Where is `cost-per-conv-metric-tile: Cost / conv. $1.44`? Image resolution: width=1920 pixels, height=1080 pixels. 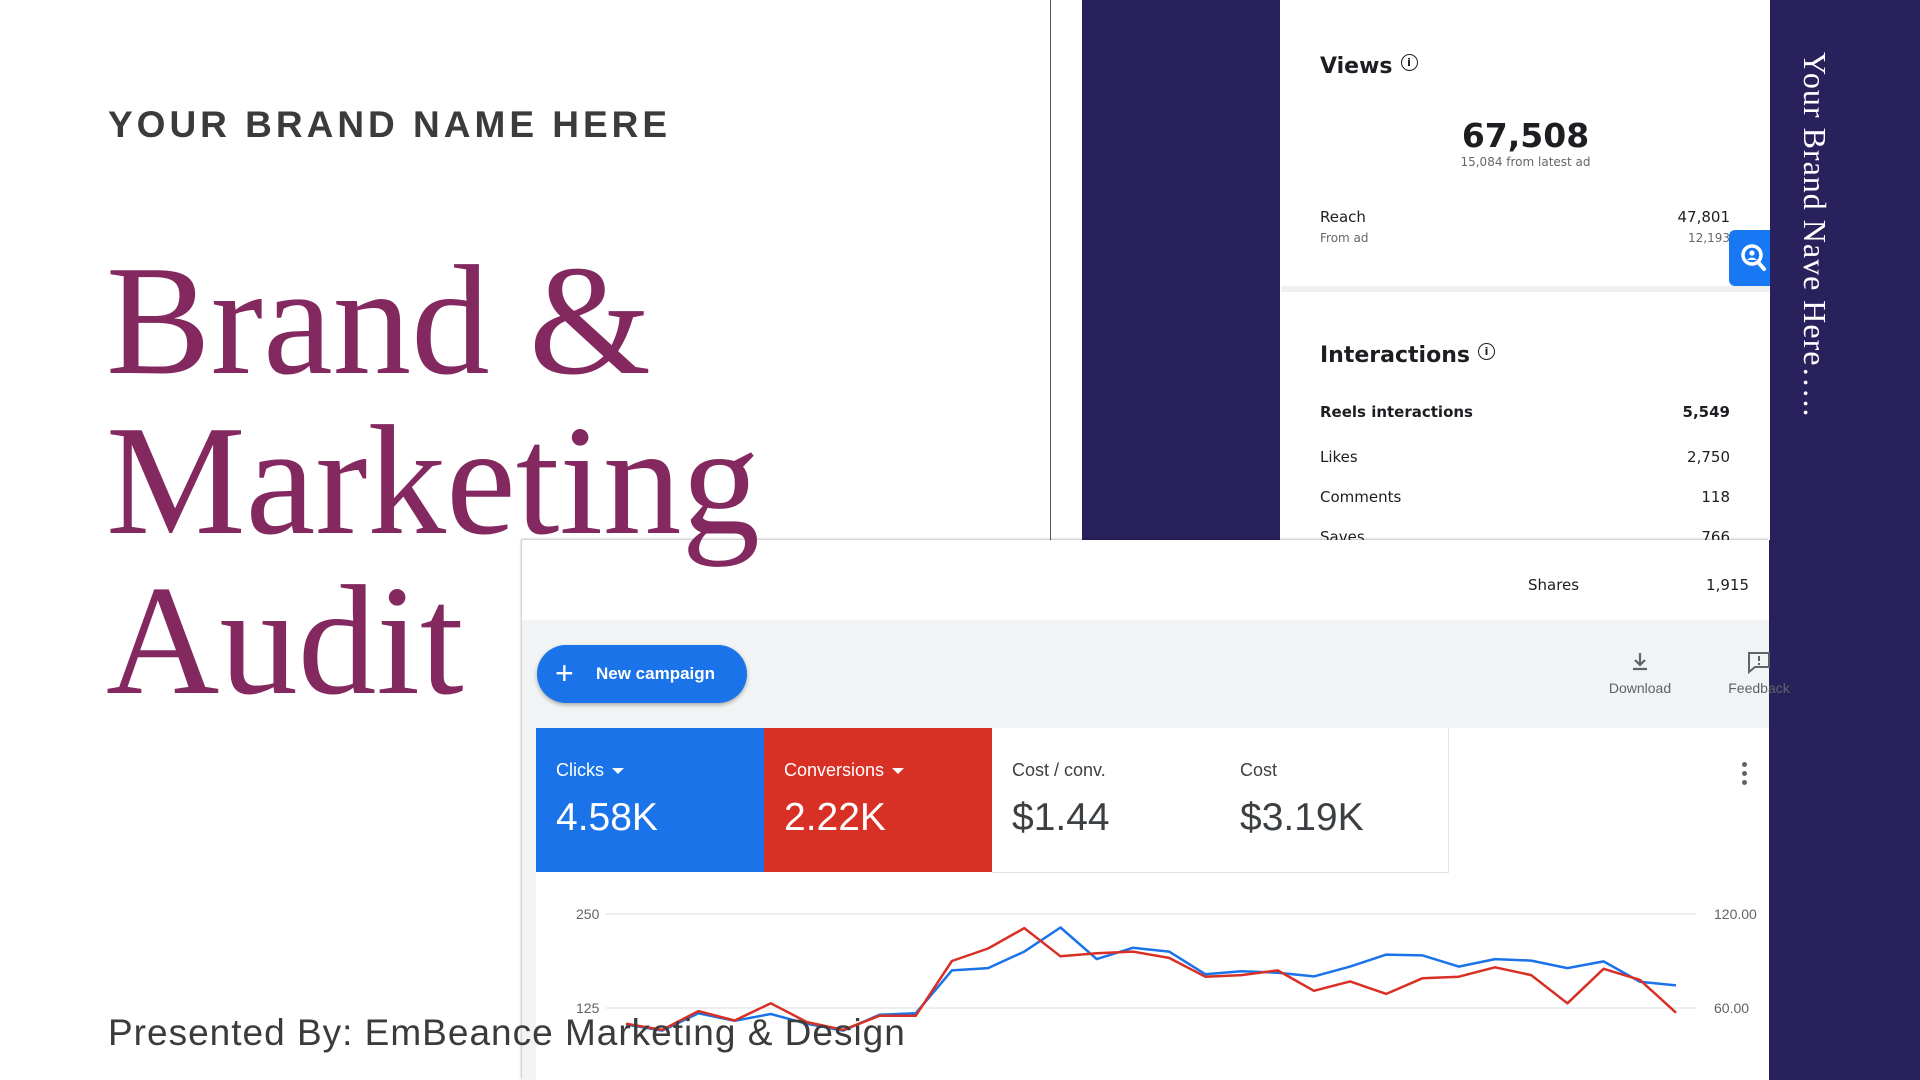
cost-per-conv-metric-tile: Cost / conv. $1.44 is located at coordinates (1106, 800).